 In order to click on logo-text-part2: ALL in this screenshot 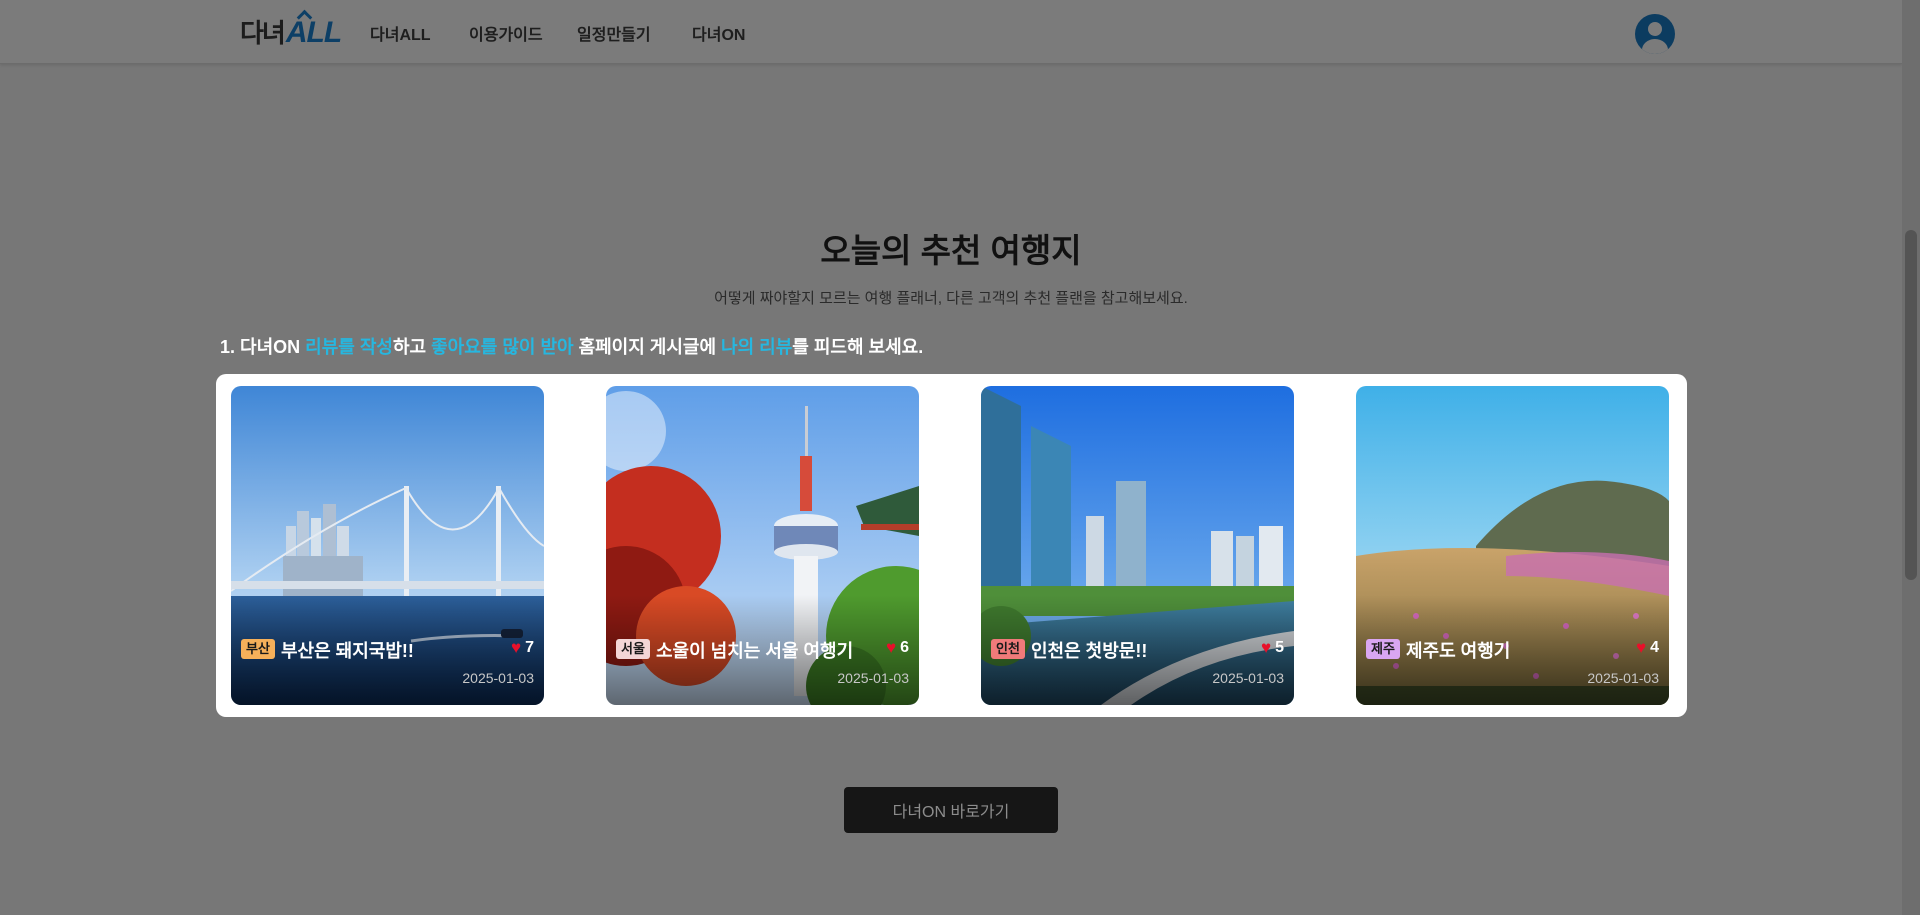, I will do `click(313, 32)`.